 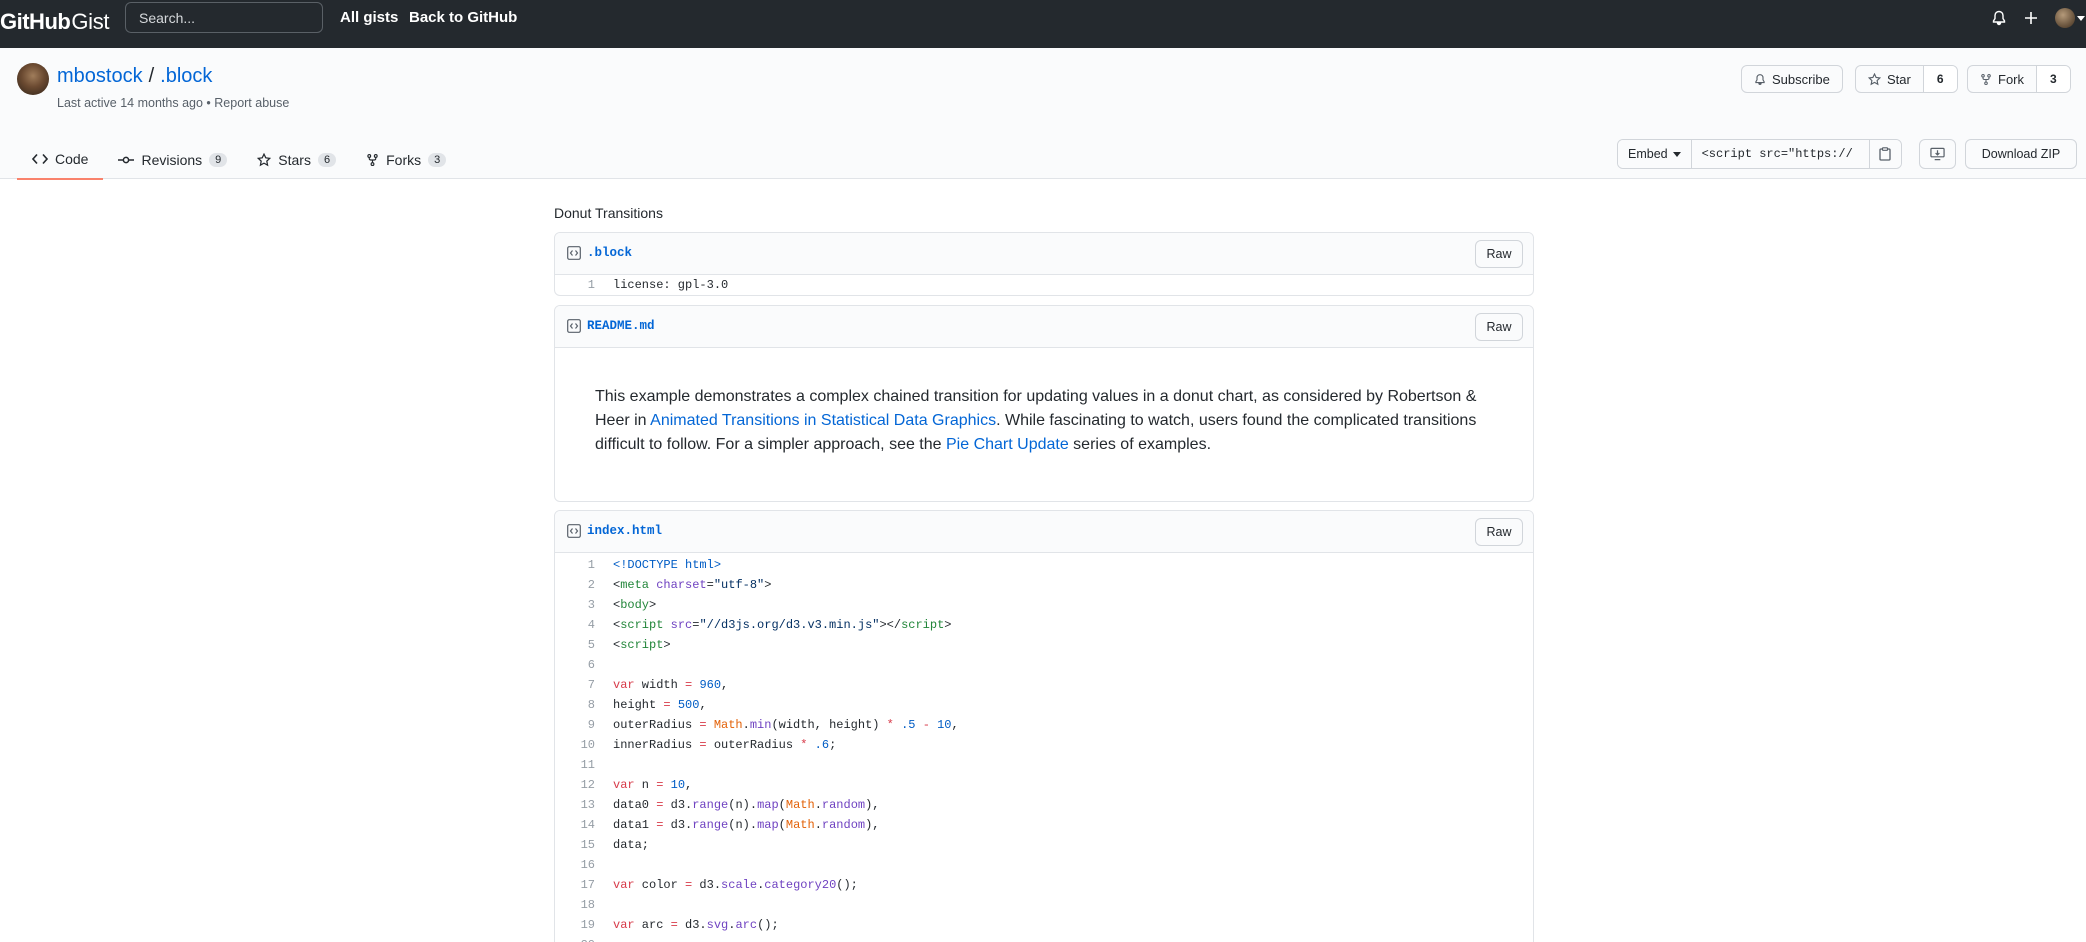 What do you see at coordinates (60, 160) in the screenshot?
I see `tab-code: Code` at bounding box center [60, 160].